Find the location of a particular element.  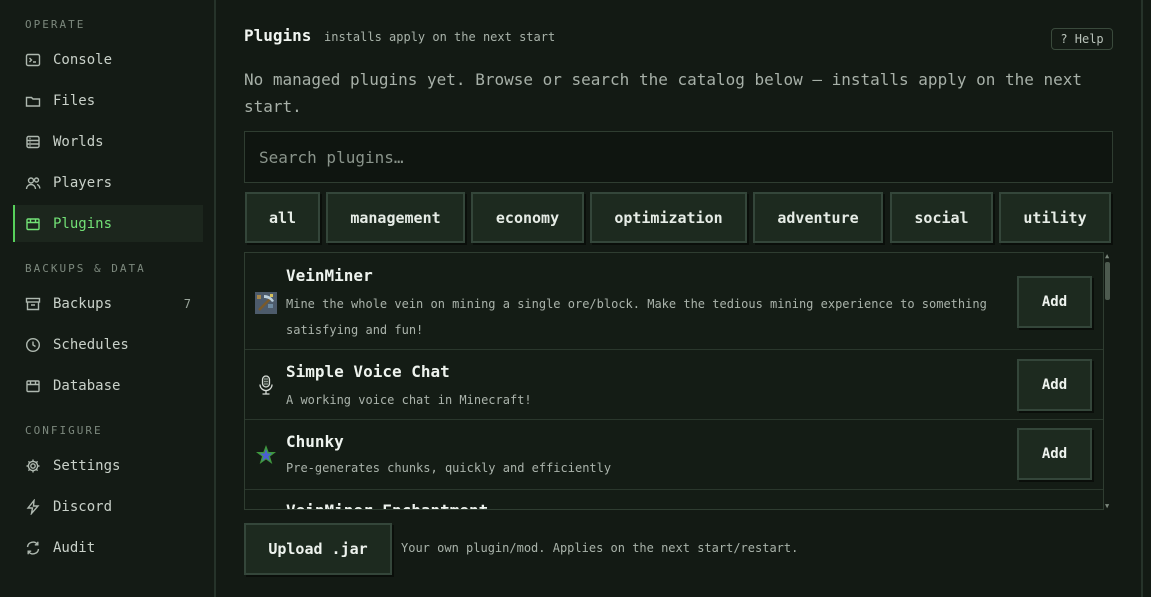

plugin-name: Simple Voice Chat is located at coordinates (368, 371).